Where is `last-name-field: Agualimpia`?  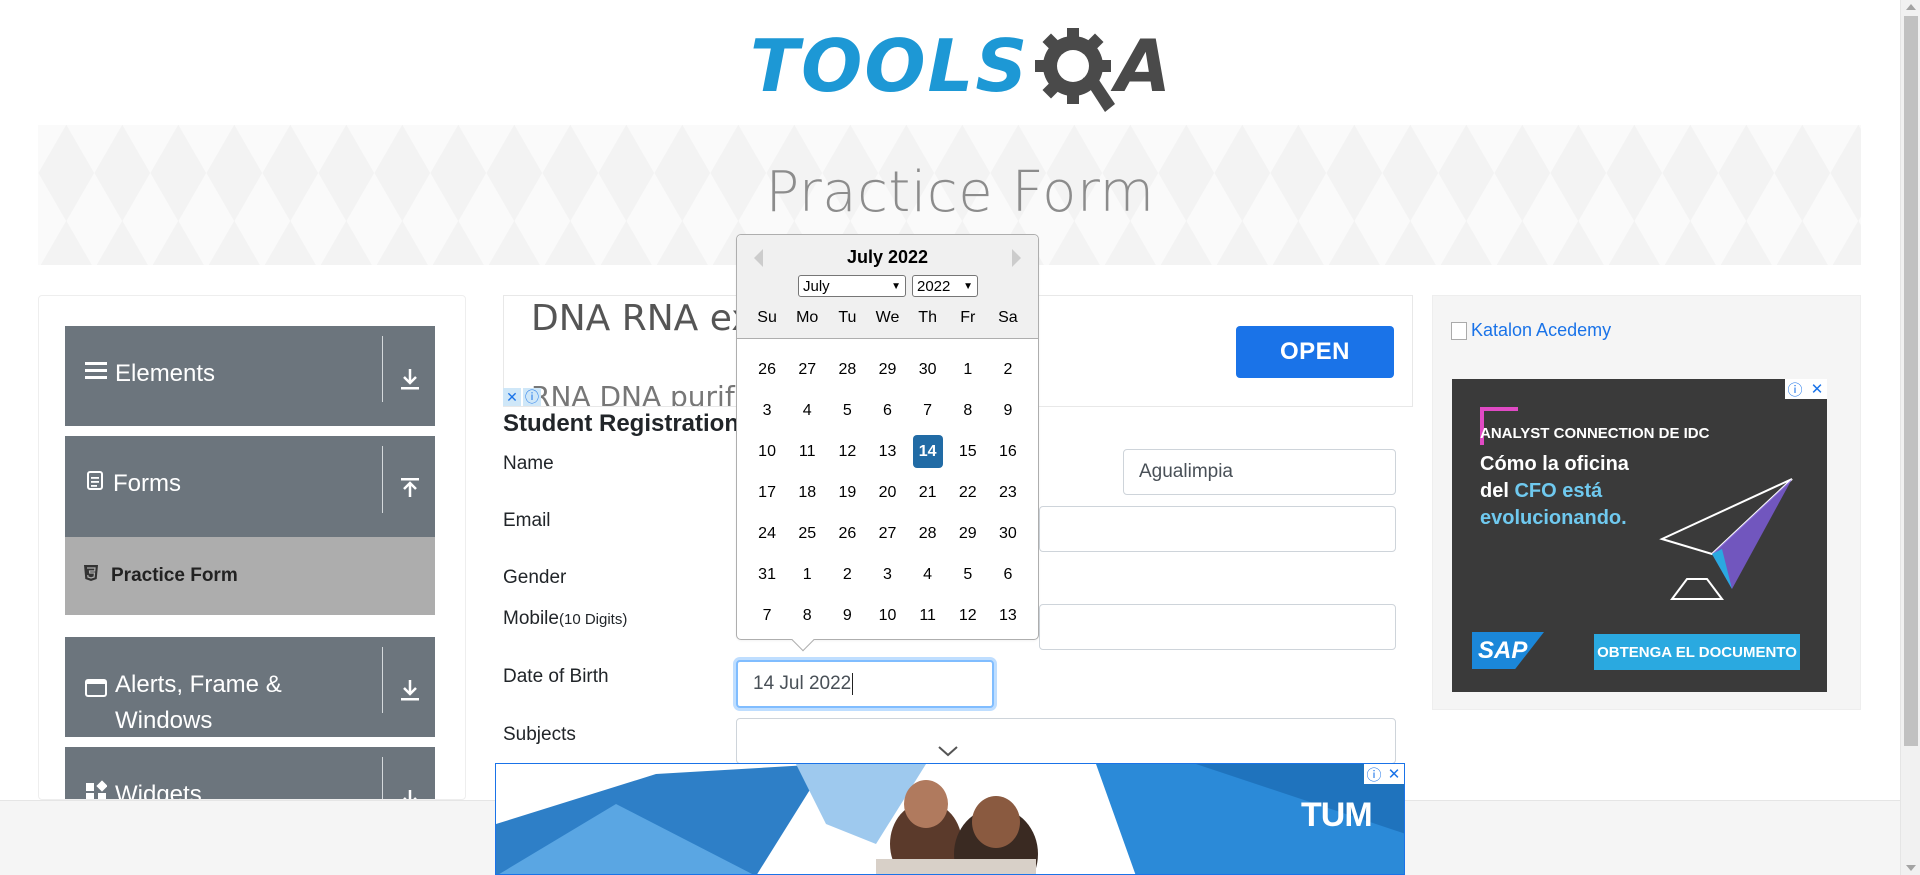
last-name-field: Agualimpia is located at coordinates (1259, 472).